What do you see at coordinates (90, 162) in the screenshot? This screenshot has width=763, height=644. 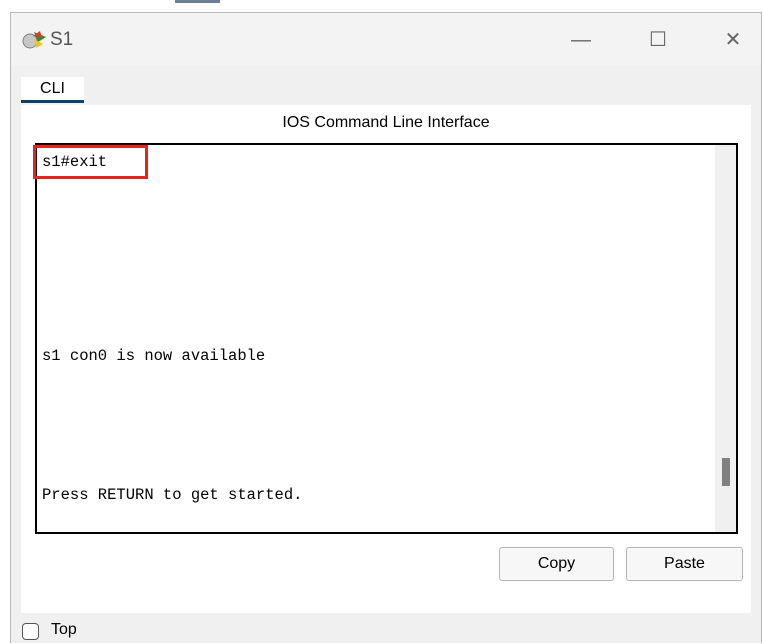 I see `highlight-box` at bounding box center [90, 162].